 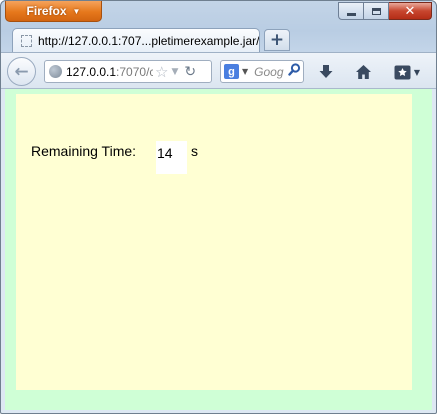 I want to click on download-icon, so click(x=326, y=71).